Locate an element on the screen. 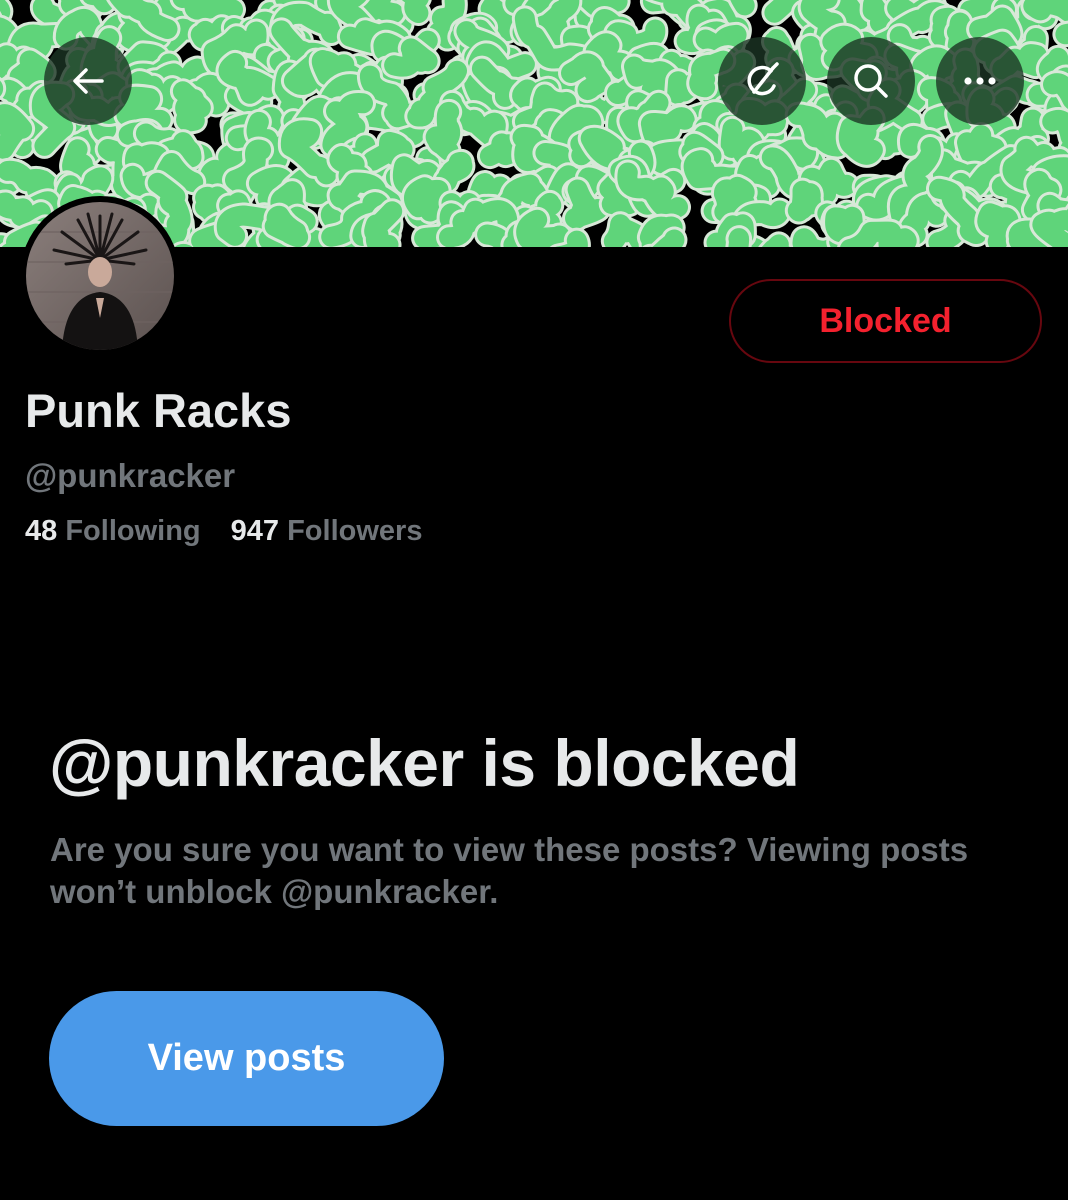  followers-link: 947 Followers is located at coordinates (327, 531).